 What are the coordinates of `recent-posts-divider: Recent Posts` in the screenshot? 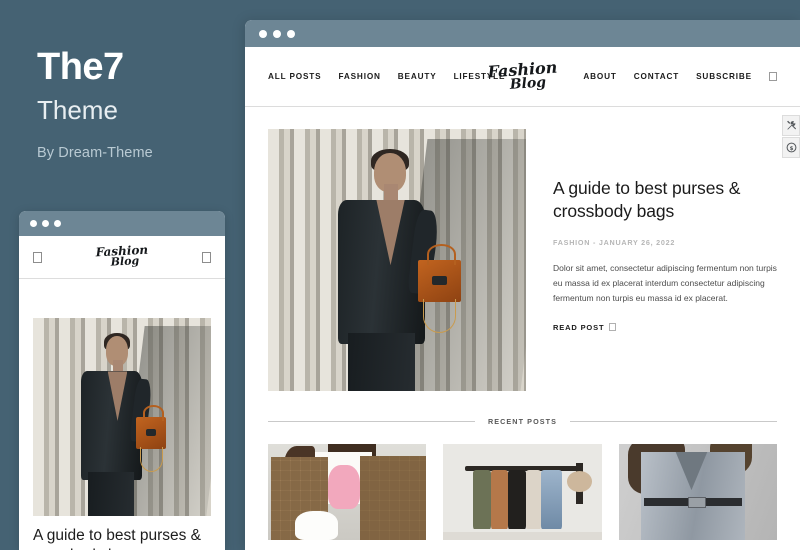 It's located at (522, 421).